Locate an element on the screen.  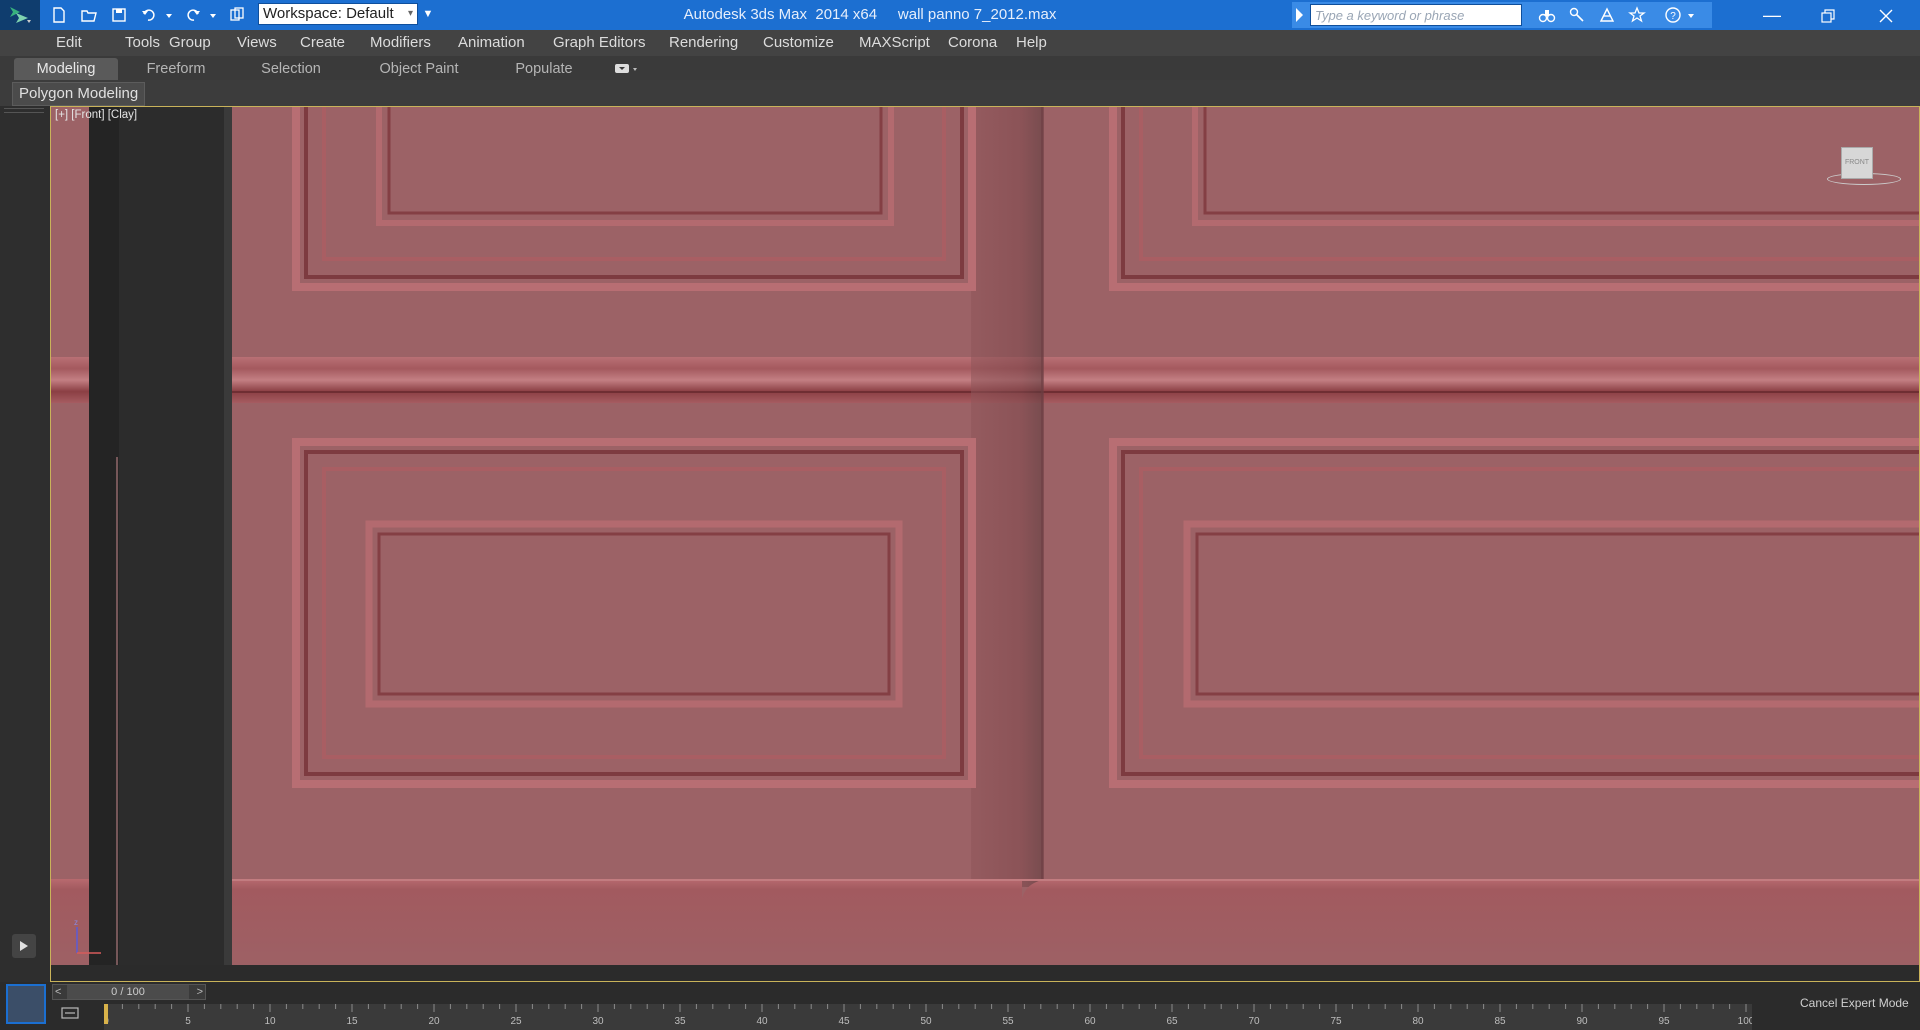
play-icon is located at coordinates (24, 946).